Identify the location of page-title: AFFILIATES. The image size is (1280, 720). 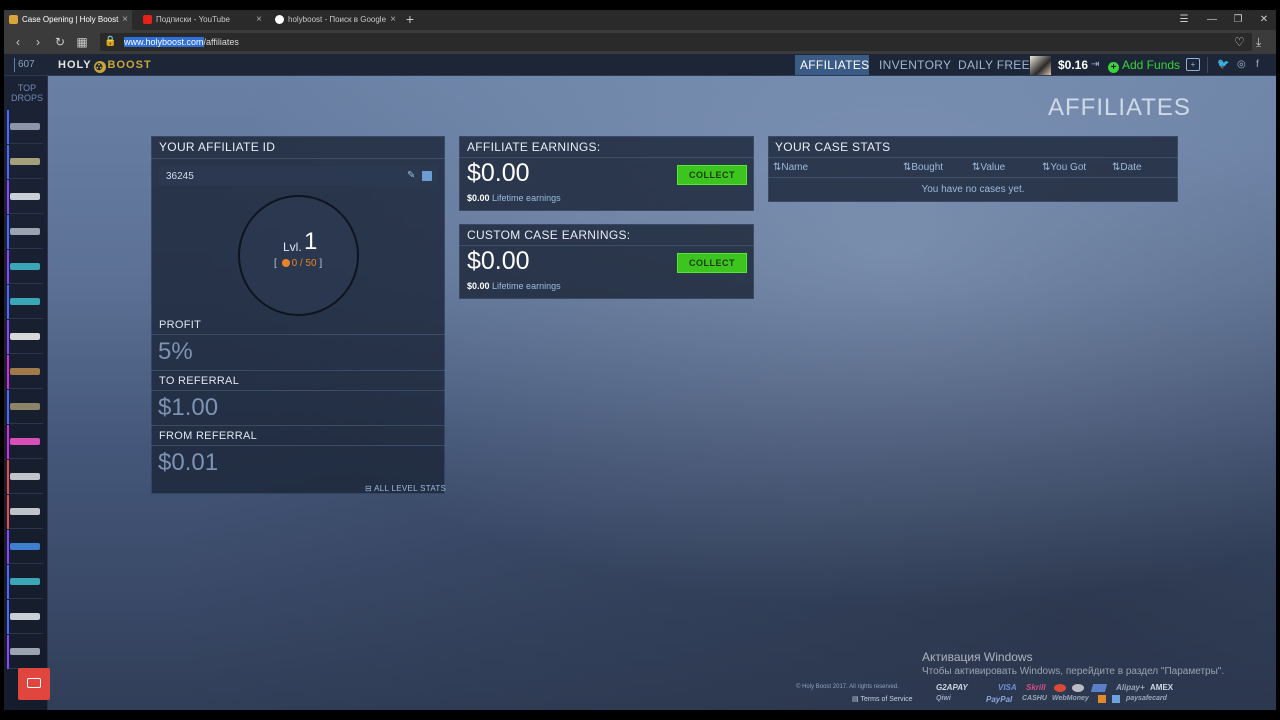
(1119, 107).